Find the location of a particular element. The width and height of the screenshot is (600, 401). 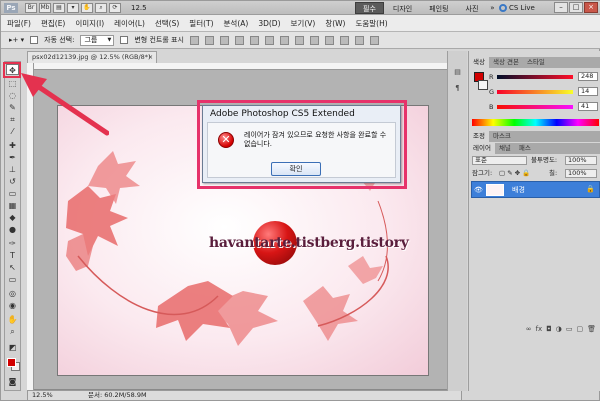

hand-tool-icon: ✋ is located at coordinates (12, 319).